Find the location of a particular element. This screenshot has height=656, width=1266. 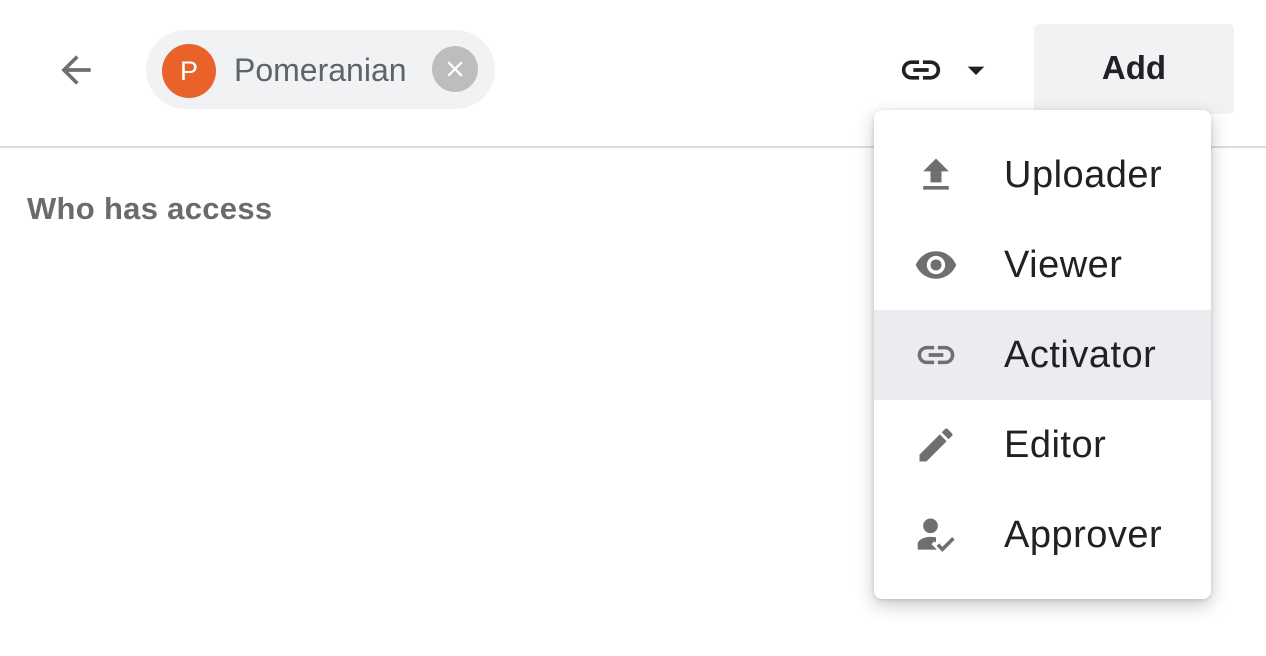

menu-item-uploader: Uploader is located at coordinates (1042, 175).